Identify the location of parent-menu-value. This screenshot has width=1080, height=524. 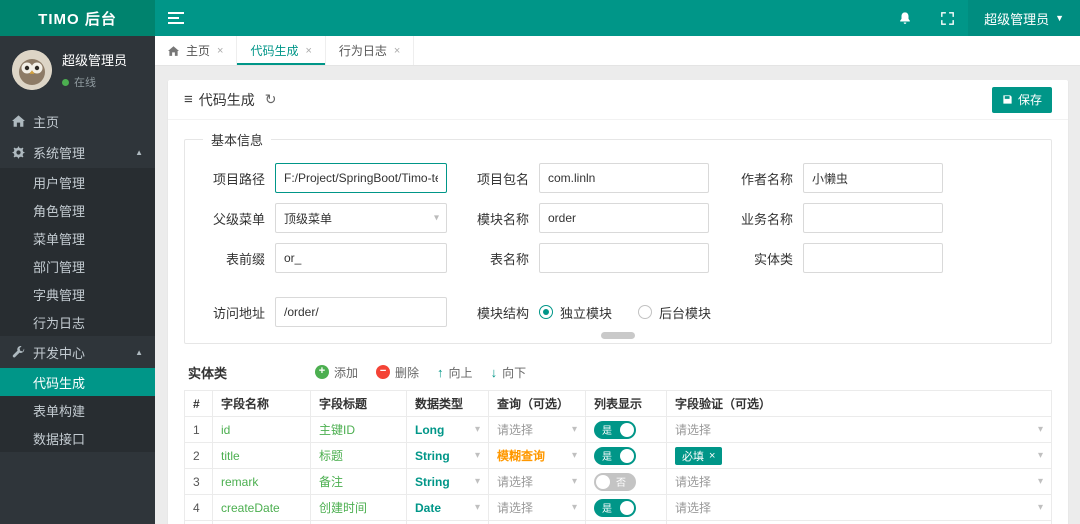
(361, 218).